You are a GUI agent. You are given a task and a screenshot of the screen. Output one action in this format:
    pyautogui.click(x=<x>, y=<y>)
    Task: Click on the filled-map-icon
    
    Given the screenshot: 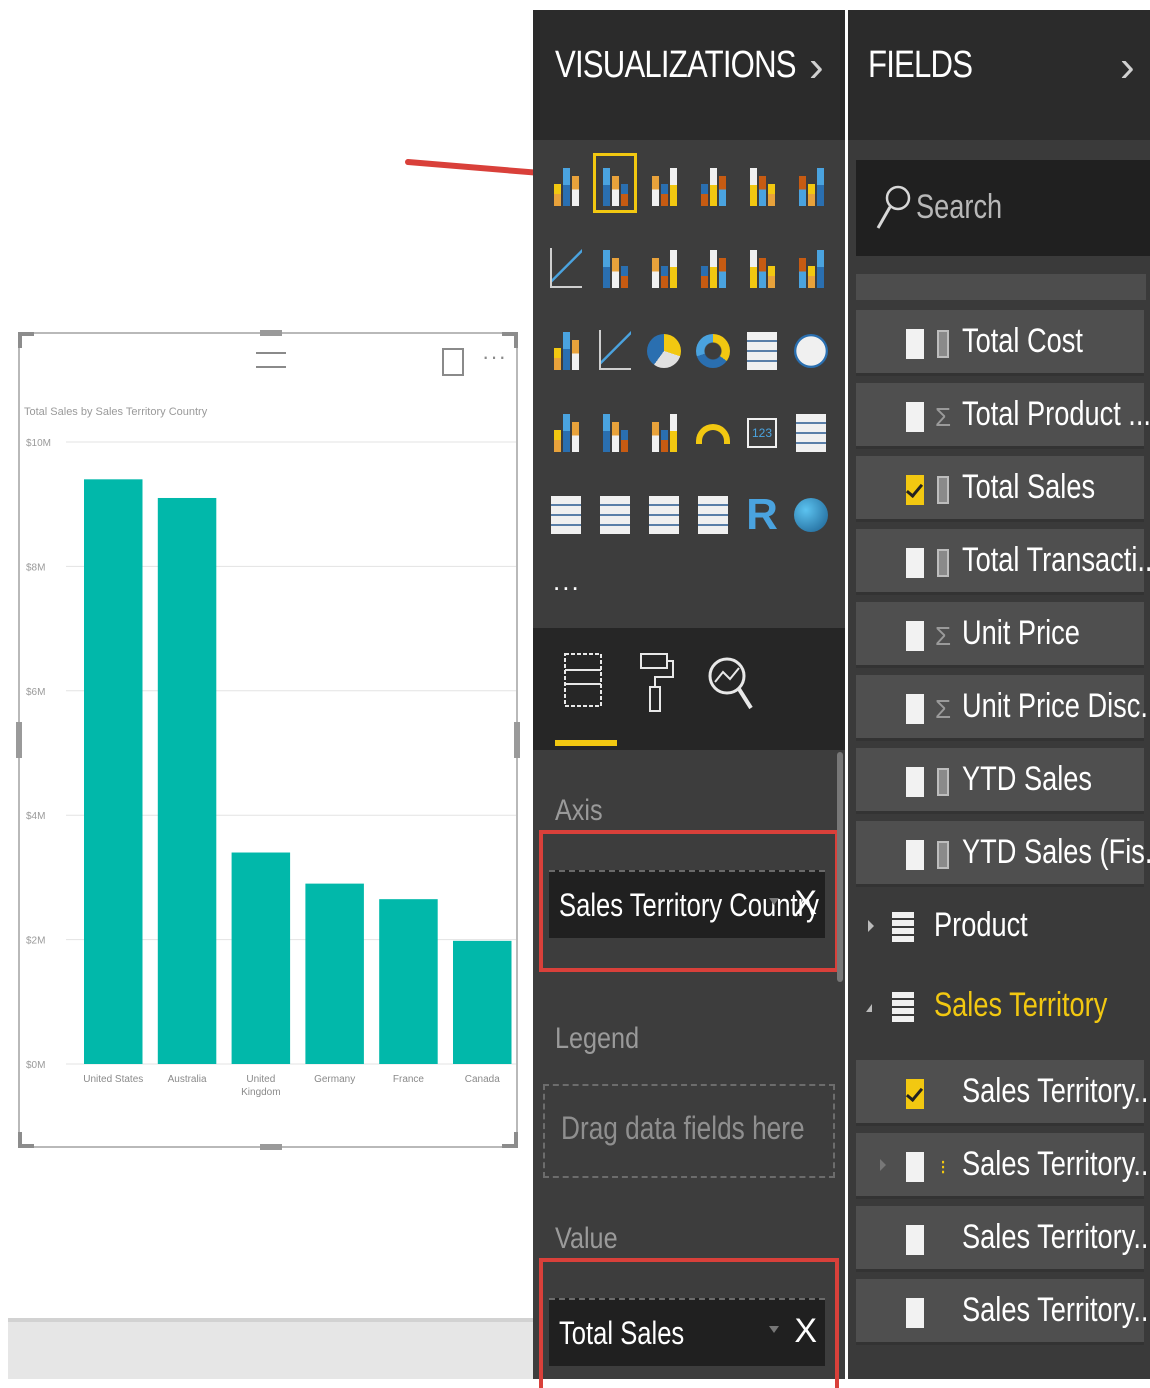 What is the action you would take?
    pyautogui.click(x=566, y=429)
    